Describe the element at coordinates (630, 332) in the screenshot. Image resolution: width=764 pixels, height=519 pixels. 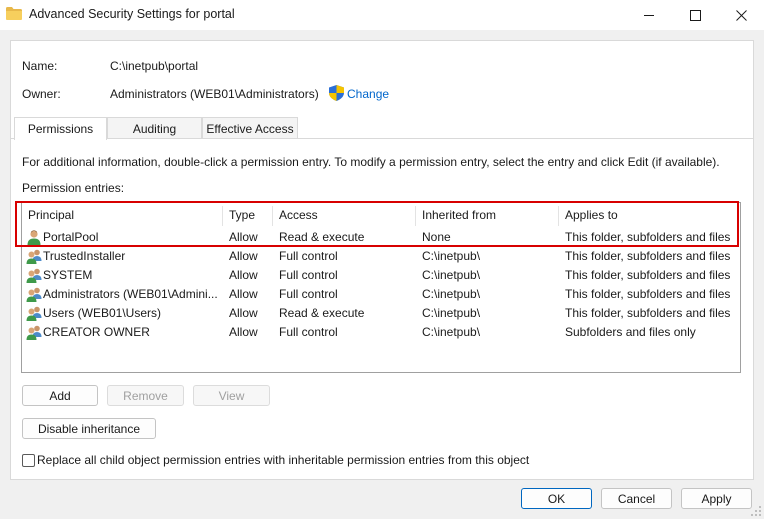
I see `applies-to-cell: Subfolders and files only` at that location.